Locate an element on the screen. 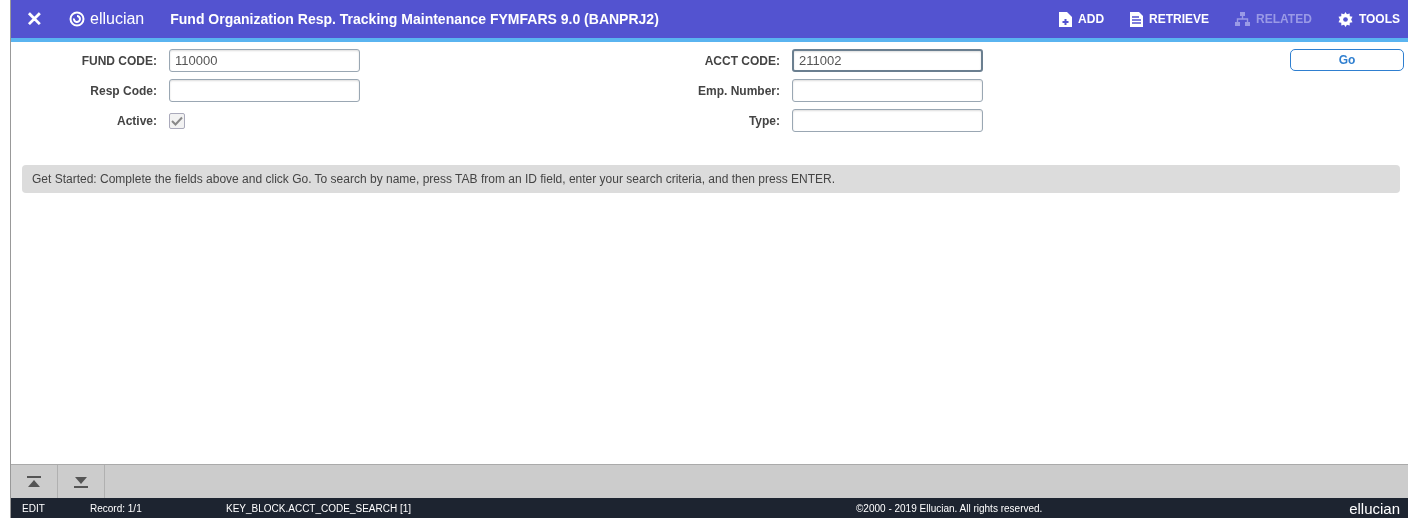  logo-icon is located at coordinates (77, 19).